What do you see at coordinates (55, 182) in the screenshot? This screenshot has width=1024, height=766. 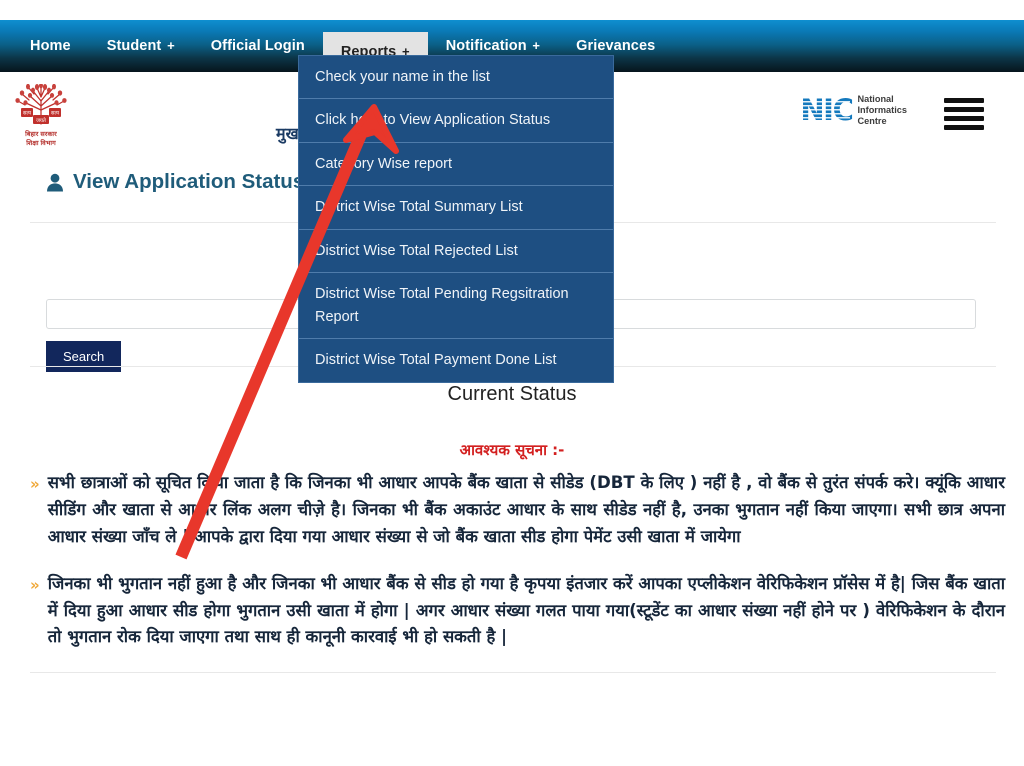 I see `user-icon` at bounding box center [55, 182].